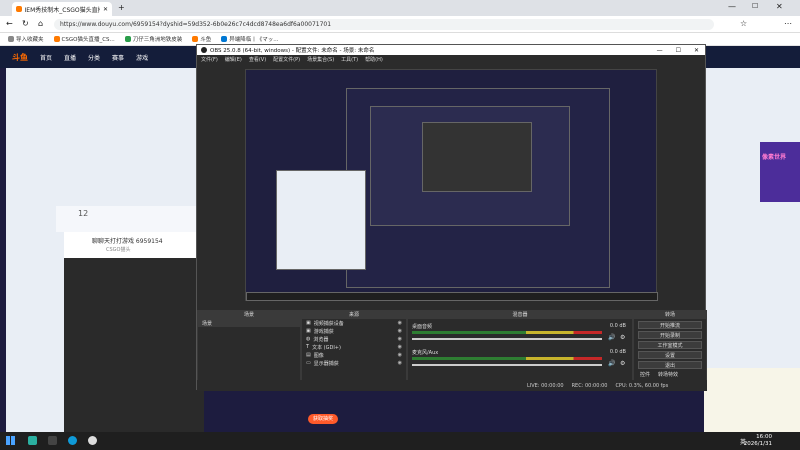 The height and width of the screenshot is (450, 800). Describe the element at coordinates (354, 331) in the screenshot. I see `source-item: ▣ 游戏捕获 ◉` at that location.